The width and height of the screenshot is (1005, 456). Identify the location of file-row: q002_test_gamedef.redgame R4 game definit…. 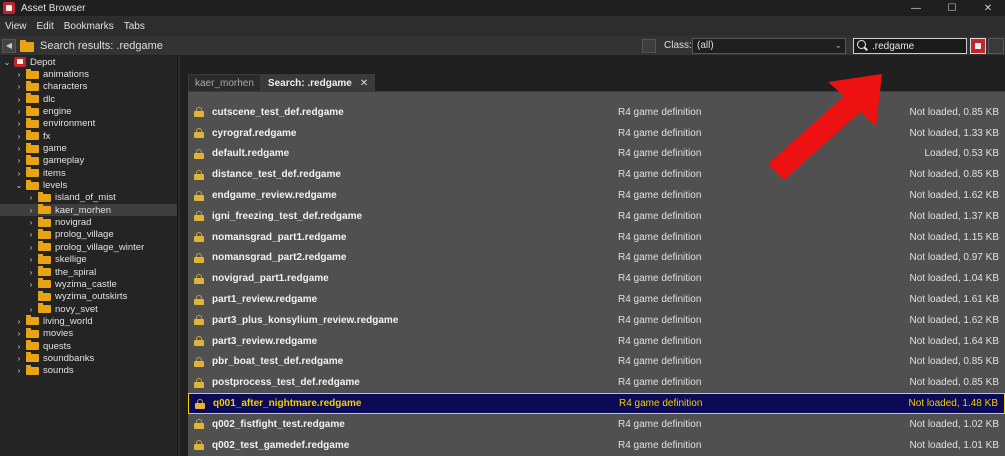
(596, 445).